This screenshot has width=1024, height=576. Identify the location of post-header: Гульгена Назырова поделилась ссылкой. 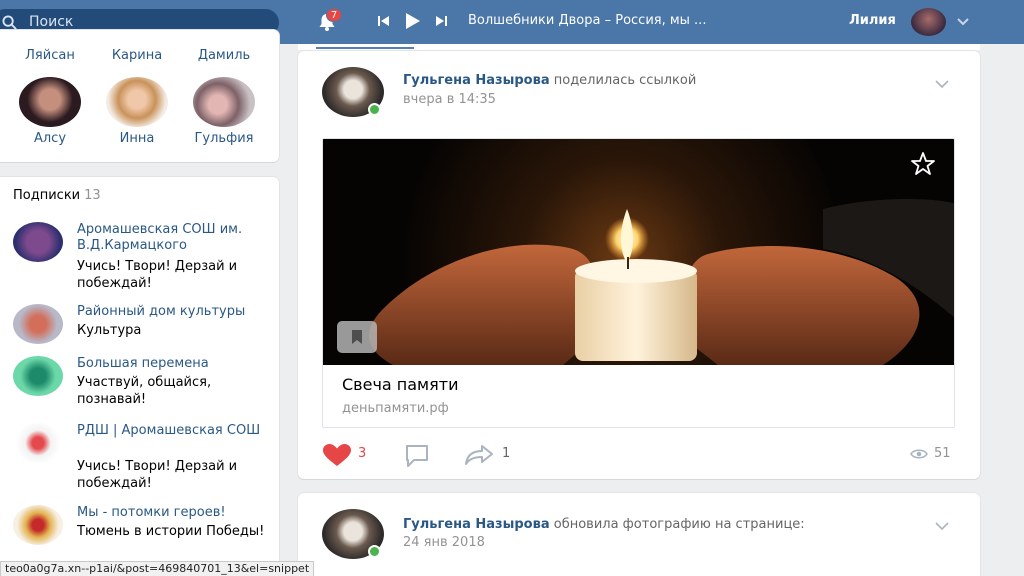
(549, 80).